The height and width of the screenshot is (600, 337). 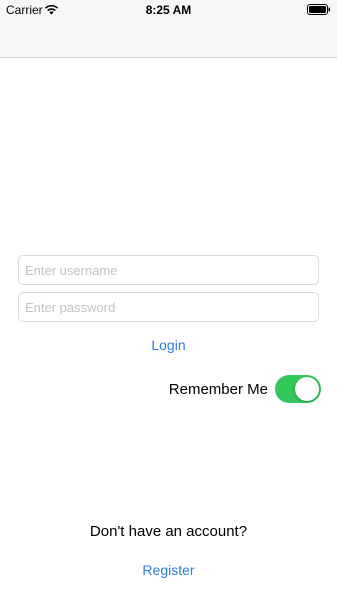 I want to click on battery-icon, so click(x=318, y=9).